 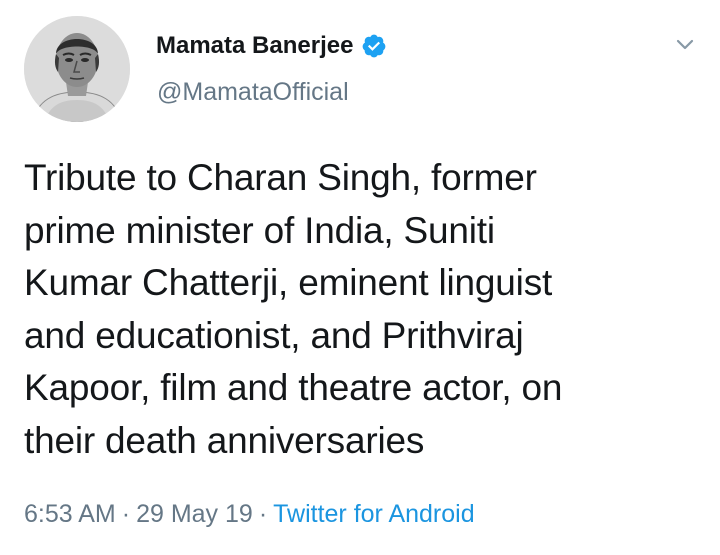 What do you see at coordinates (373, 514) in the screenshot?
I see `tweet-source-link: Twitter for Android` at bounding box center [373, 514].